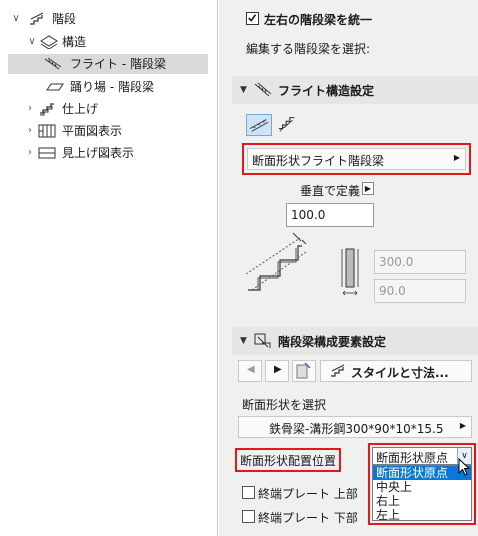 This screenshot has width=478, height=536. I want to click on select-stringer-label: 編集する階段梁を選択:, so click(308, 49).